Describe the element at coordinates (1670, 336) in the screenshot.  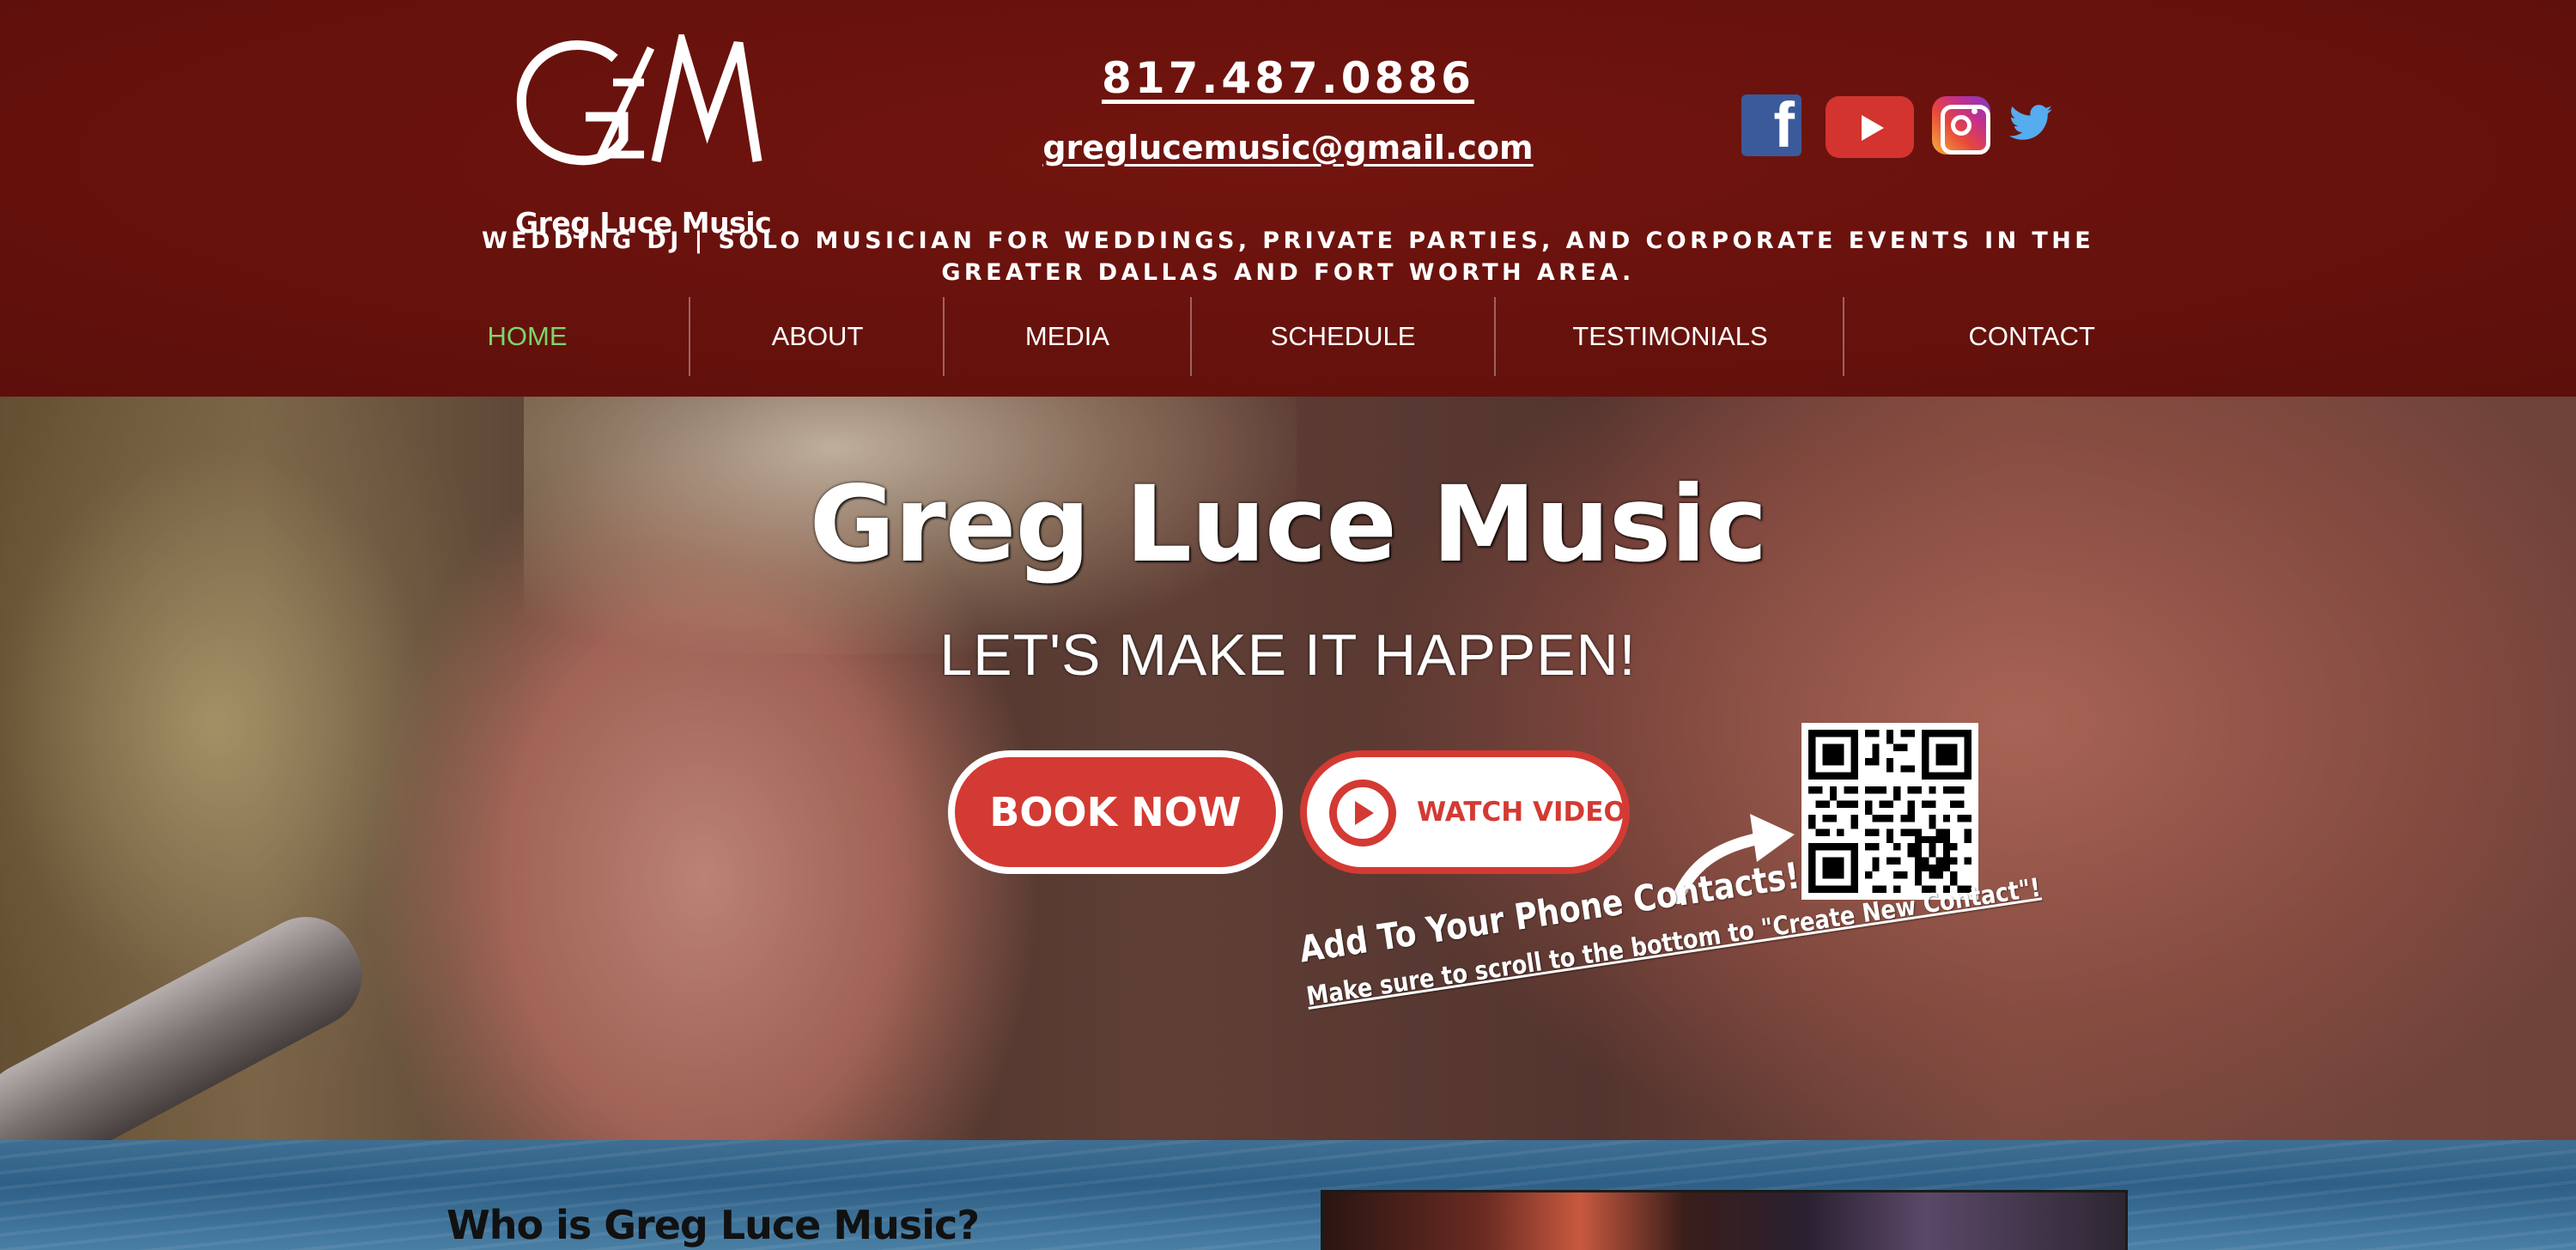
I see `nav-item-testimonials: TESTIMONIALS` at that location.